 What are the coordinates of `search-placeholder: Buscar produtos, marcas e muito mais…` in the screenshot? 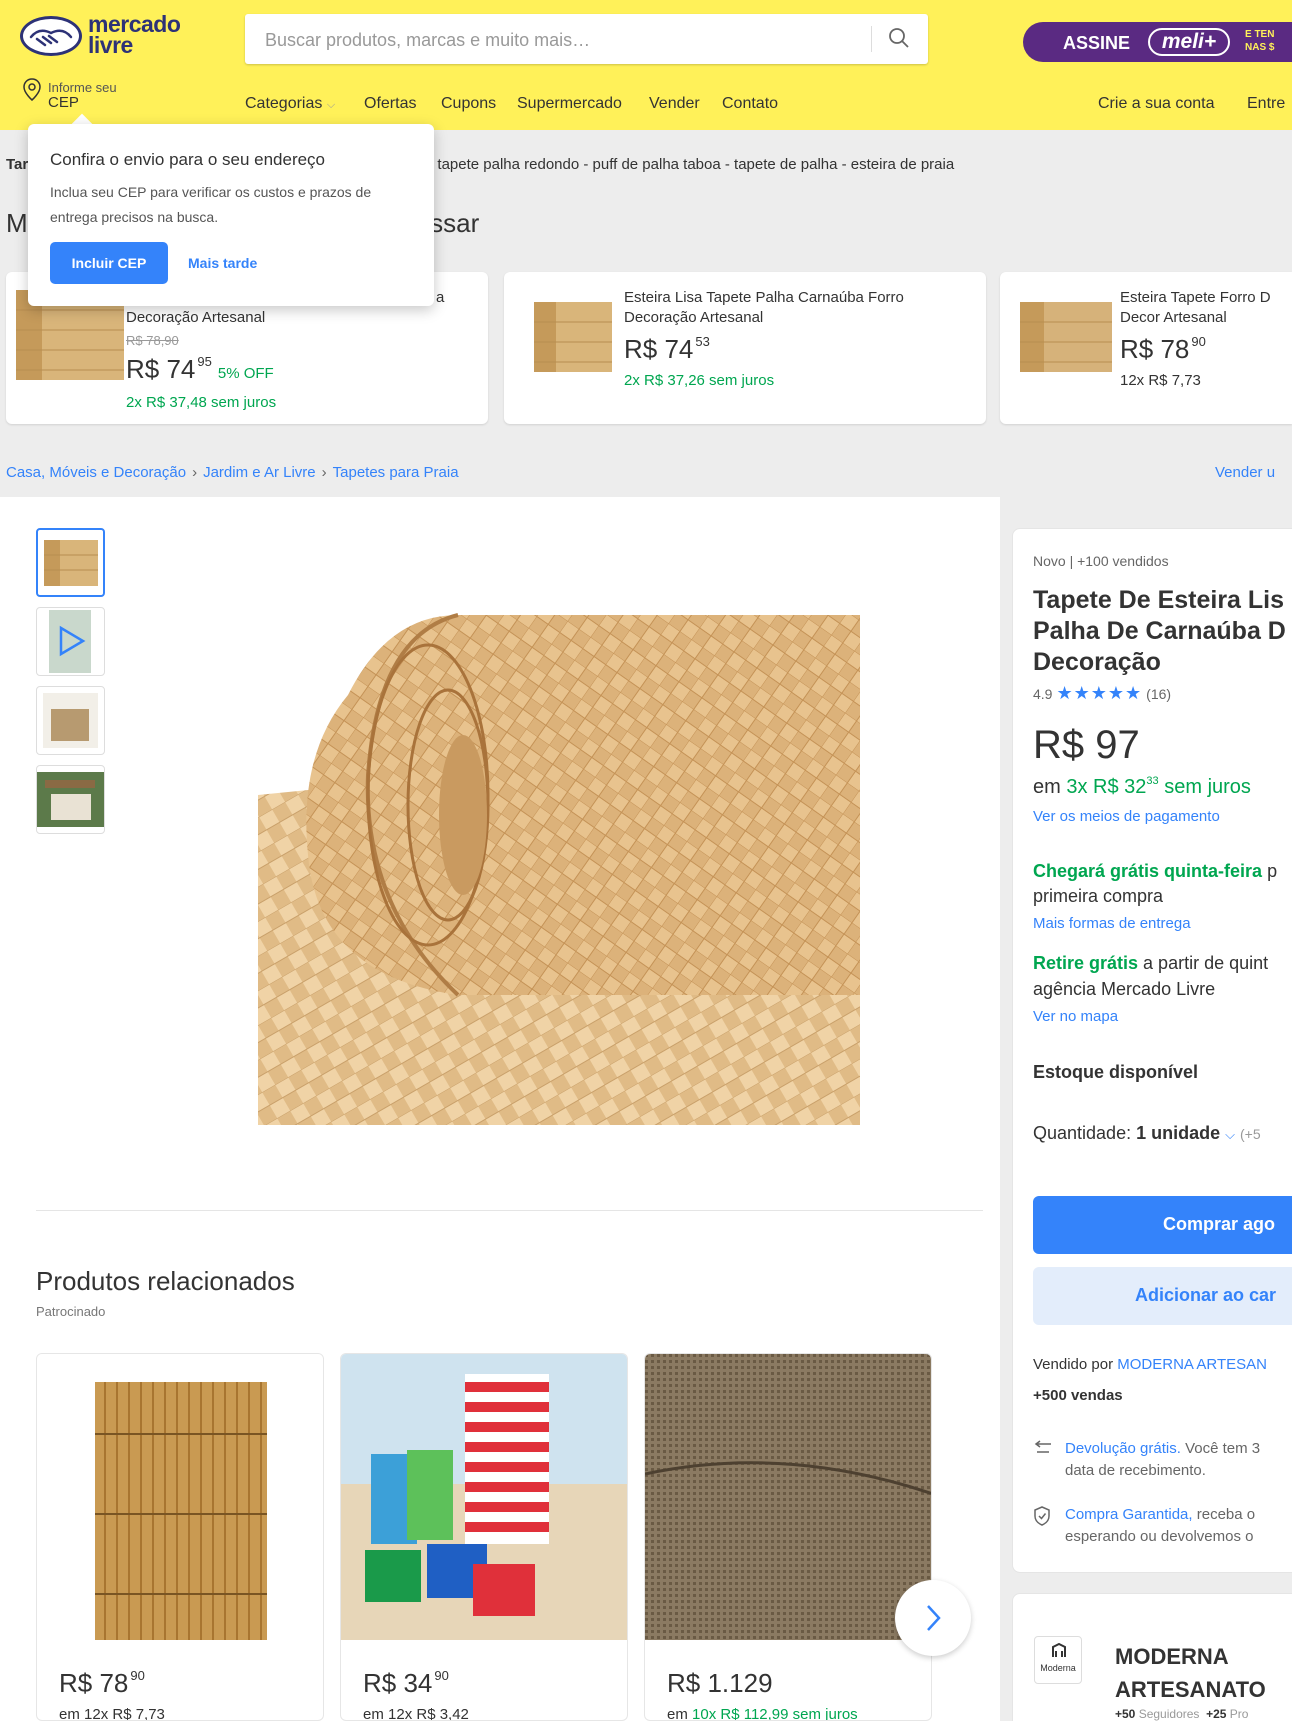 It's located at (428, 40).